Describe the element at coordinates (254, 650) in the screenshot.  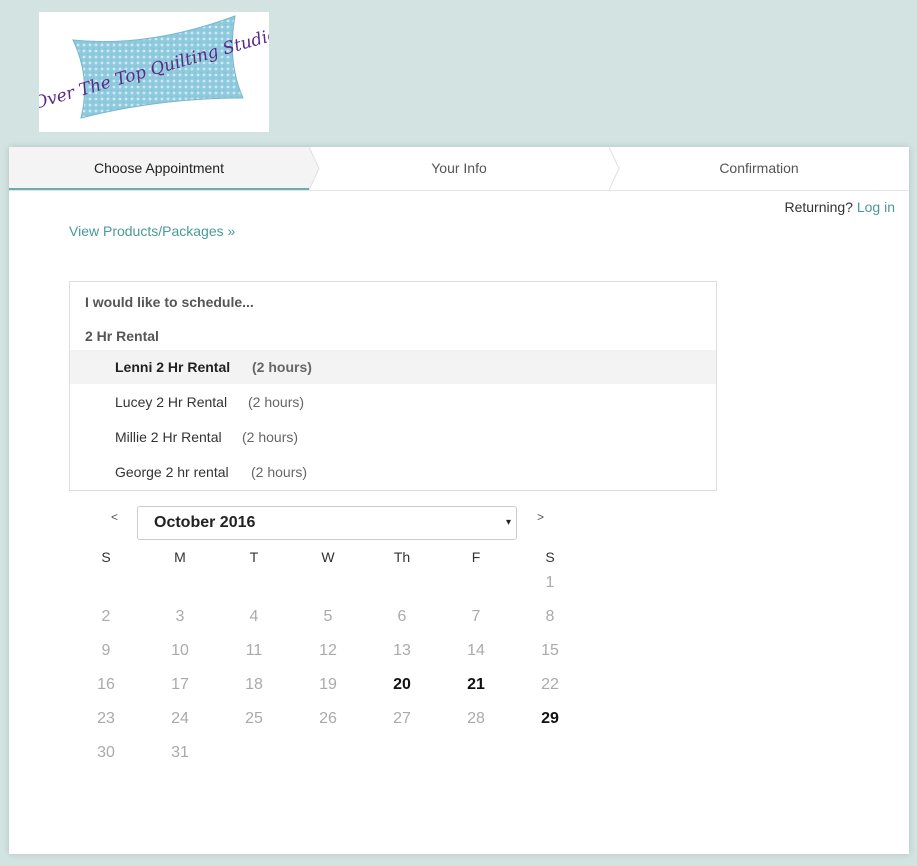
I see `calendar-day: 11` at that location.